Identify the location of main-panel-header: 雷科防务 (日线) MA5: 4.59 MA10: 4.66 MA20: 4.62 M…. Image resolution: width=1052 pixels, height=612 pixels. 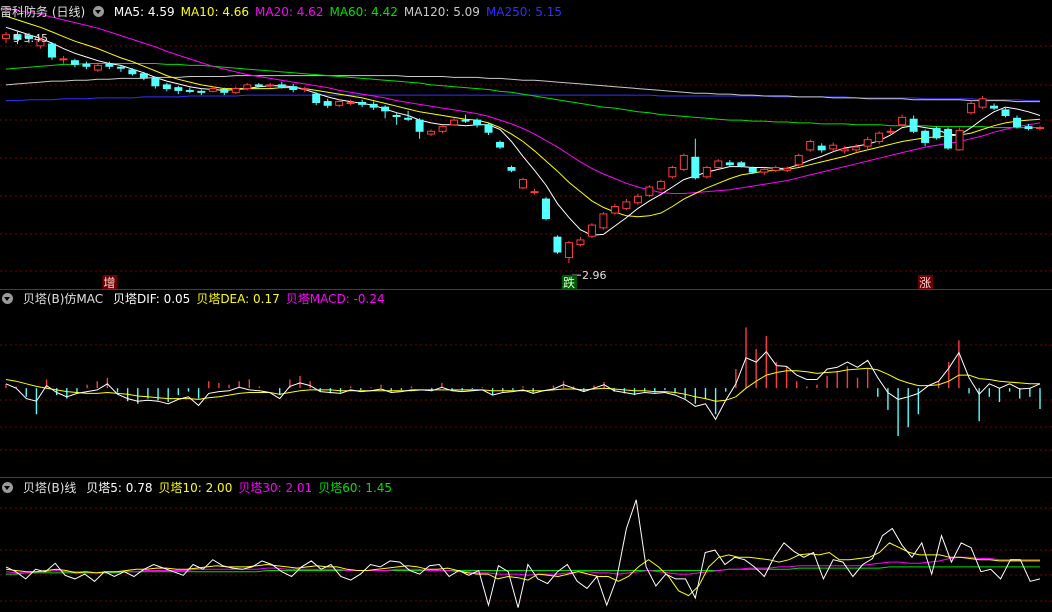
(287, 12).